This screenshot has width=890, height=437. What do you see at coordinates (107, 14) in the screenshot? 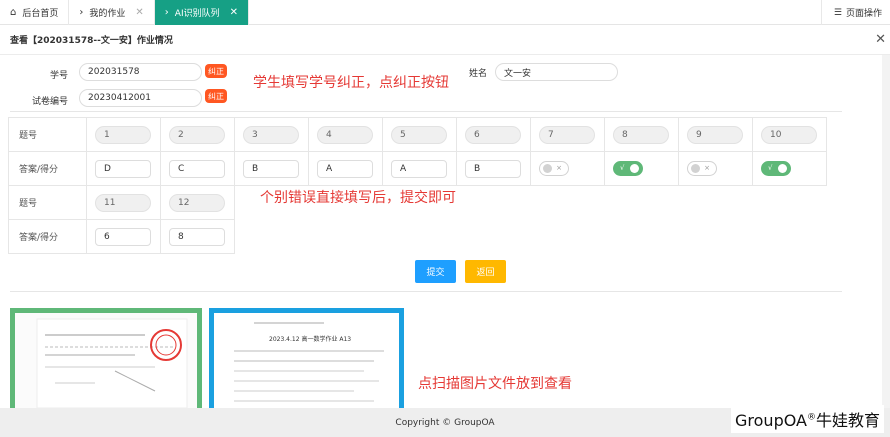
I see `tab-label: 我的作业` at bounding box center [107, 14].